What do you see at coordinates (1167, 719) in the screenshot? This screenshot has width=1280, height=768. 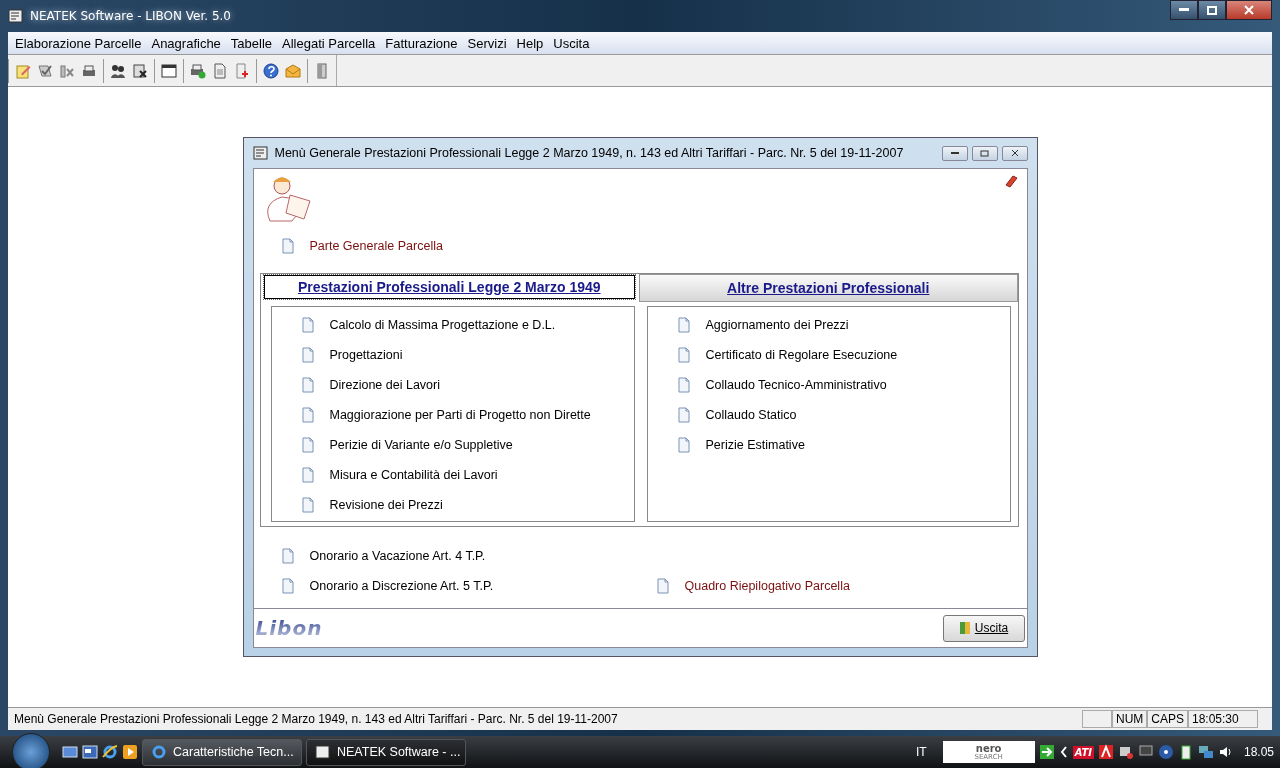 I see `status-indicator: CAPS` at bounding box center [1167, 719].